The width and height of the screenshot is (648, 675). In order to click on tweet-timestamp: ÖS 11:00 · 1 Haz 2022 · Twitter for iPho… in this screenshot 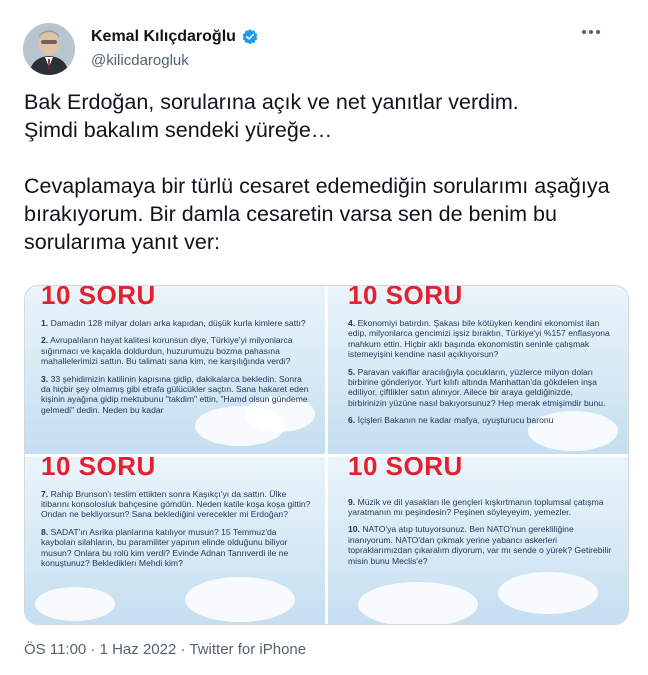, I will do `click(165, 649)`.